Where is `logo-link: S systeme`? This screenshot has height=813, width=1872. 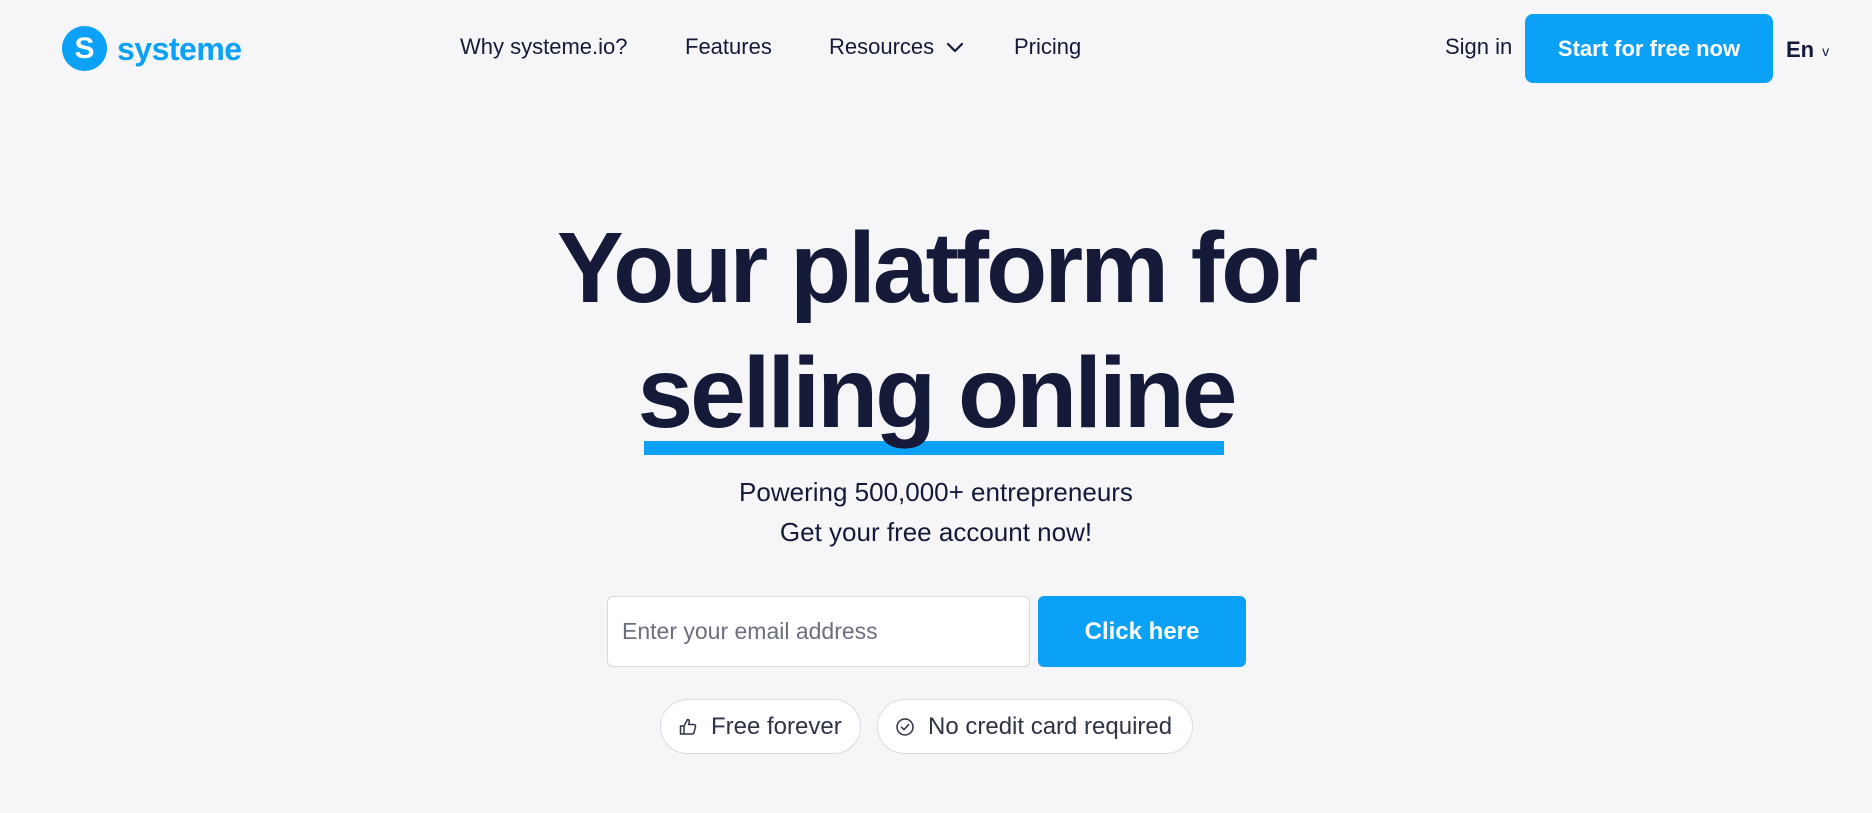
logo-link: S systeme is located at coordinates (152, 48).